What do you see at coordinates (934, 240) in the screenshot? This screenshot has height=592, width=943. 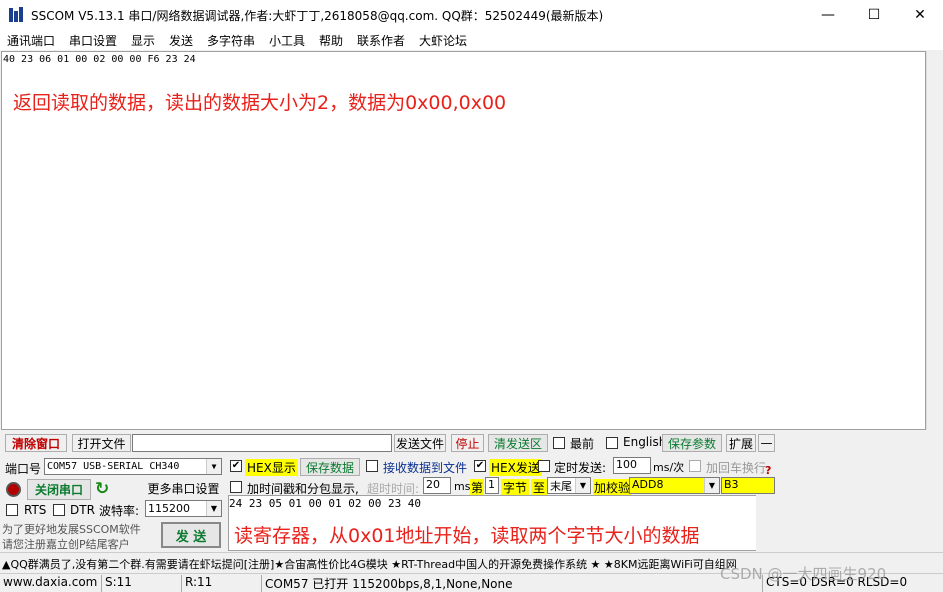 I see `receive-scrollbar` at bounding box center [934, 240].